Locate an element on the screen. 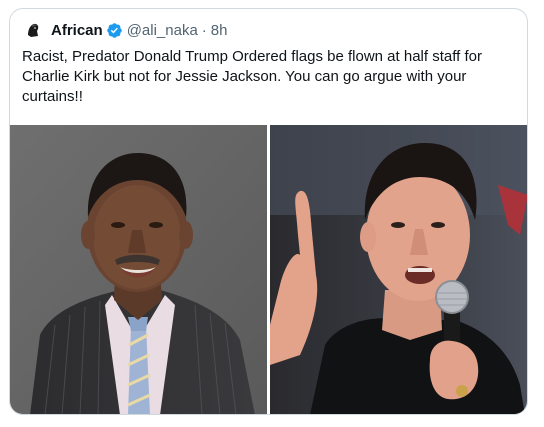 Image resolution: width=544 pixels, height=427 pixels. author-handle: @ali_naka is located at coordinates (162, 30).